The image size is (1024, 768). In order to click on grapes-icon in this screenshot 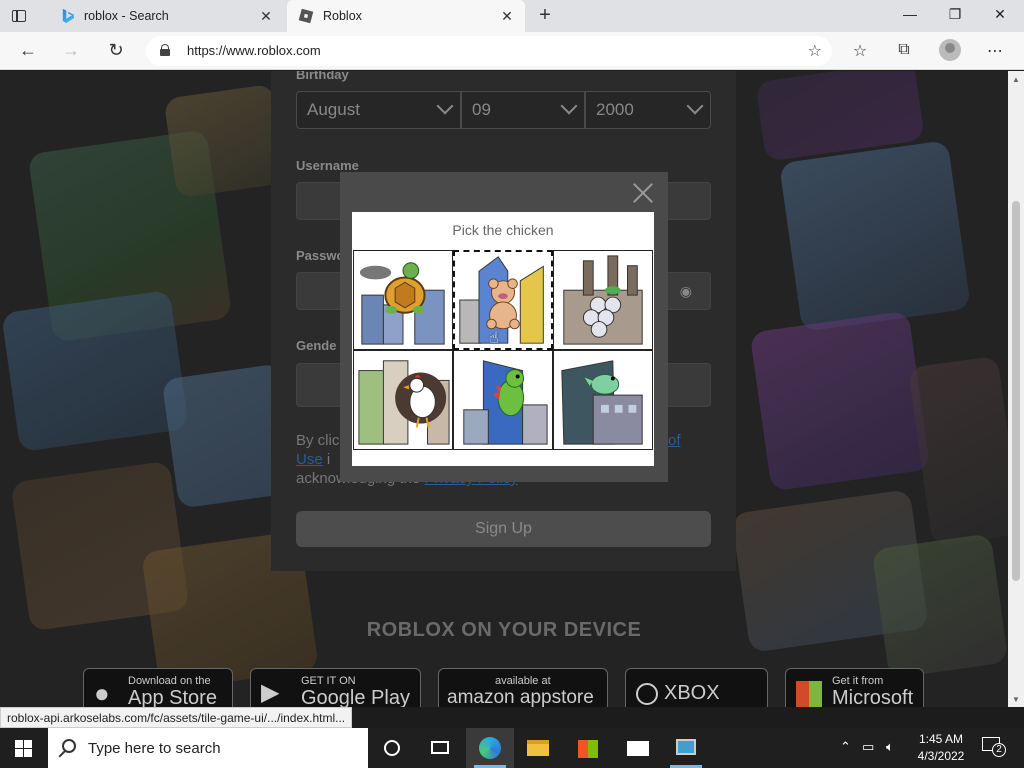, I will do `click(603, 300)`.